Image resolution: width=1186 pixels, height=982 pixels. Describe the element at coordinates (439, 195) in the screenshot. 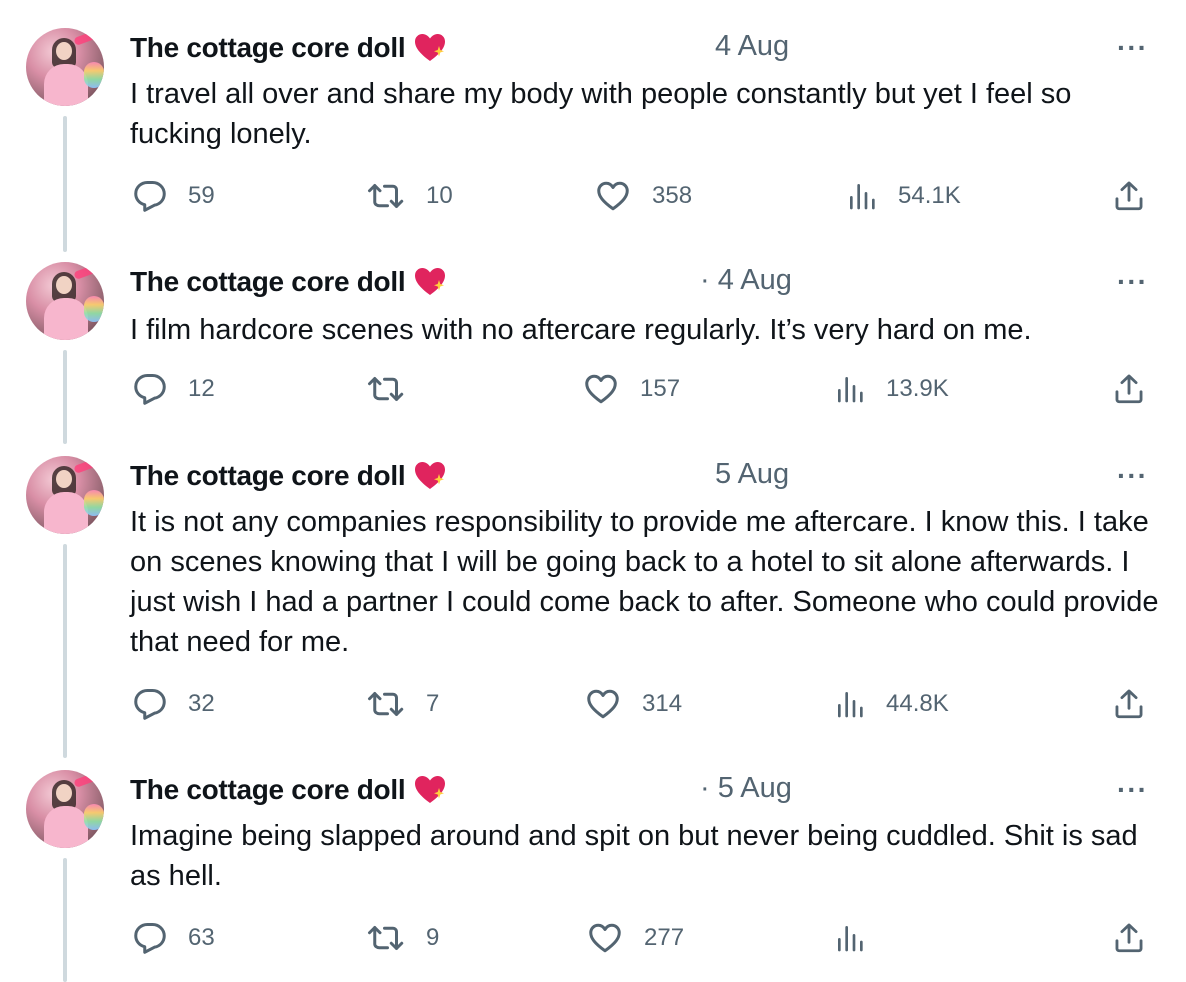

I see `retweet-count: 10` at that location.